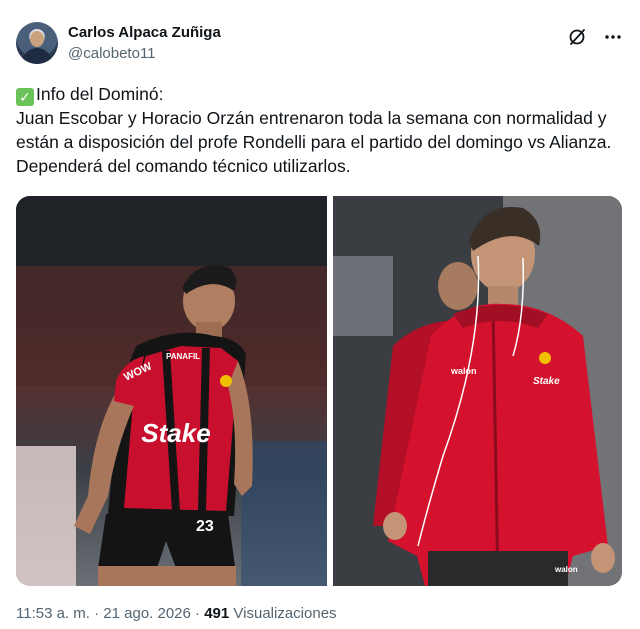  Describe the element at coordinates (566, 569) in the screenshot. I see `pants-brand: walon` at that location.